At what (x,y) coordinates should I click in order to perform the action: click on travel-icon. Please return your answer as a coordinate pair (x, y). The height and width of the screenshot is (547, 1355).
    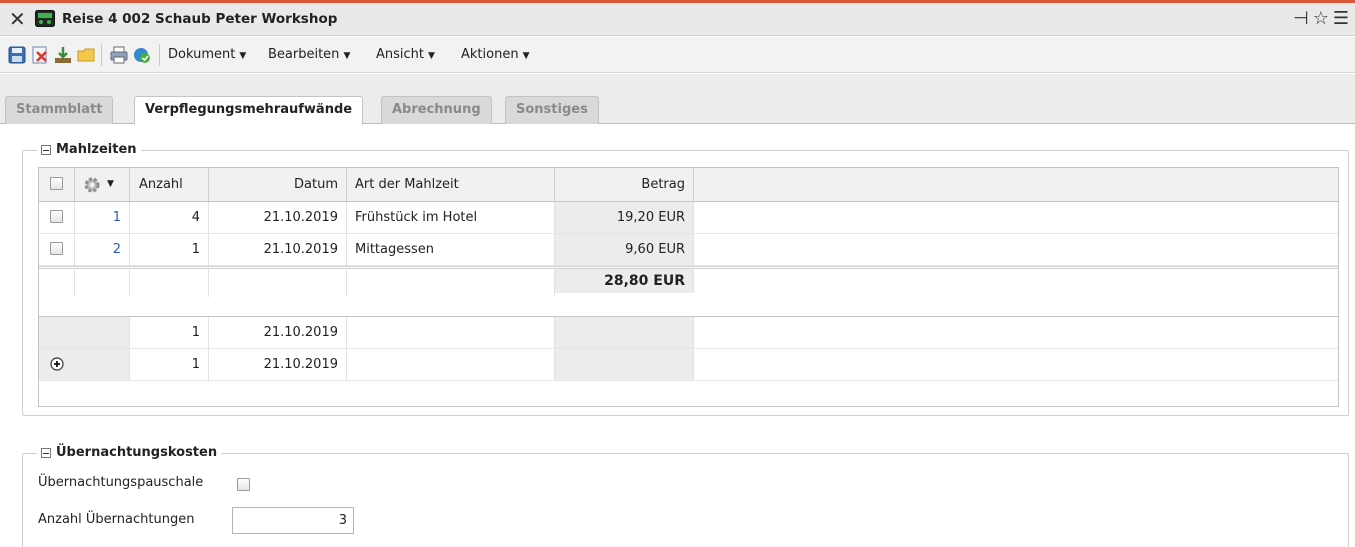
    Looking at the image, I should click on (45, 18).